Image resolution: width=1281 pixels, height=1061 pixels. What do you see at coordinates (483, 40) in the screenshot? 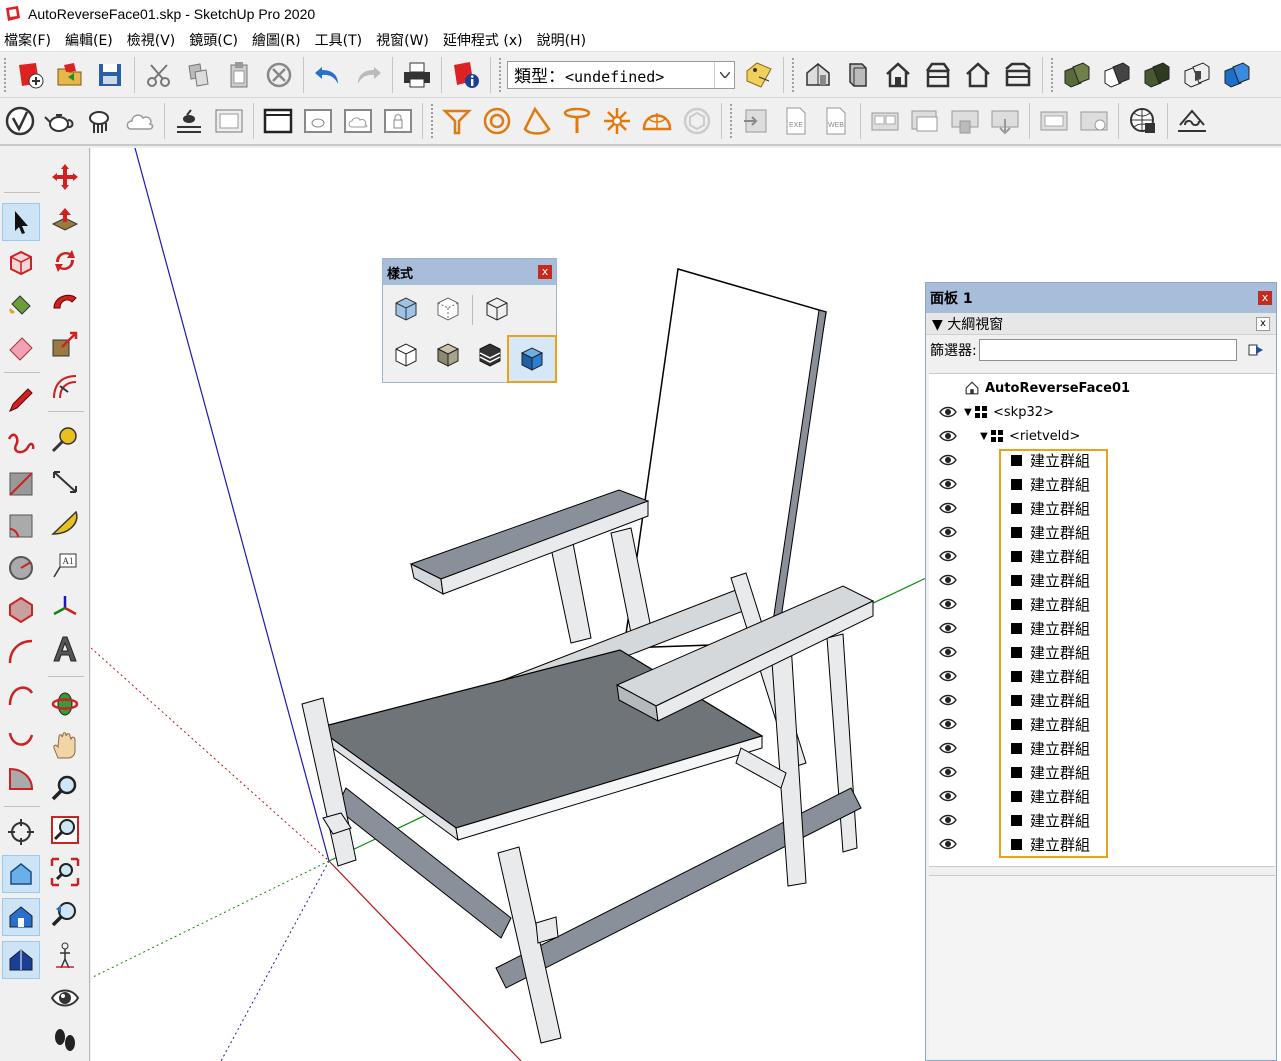
I see `menu-extensions: 延伸程式 (x)` at bounding box center [483, 40].